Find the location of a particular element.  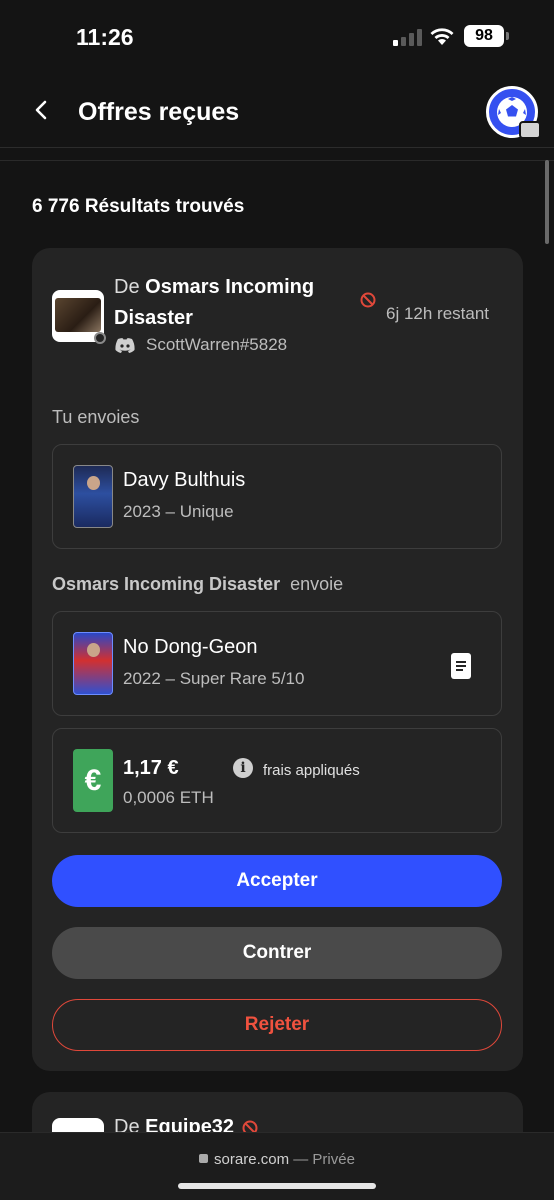

counter-button: Contrer is located at coordinates (277, 953).